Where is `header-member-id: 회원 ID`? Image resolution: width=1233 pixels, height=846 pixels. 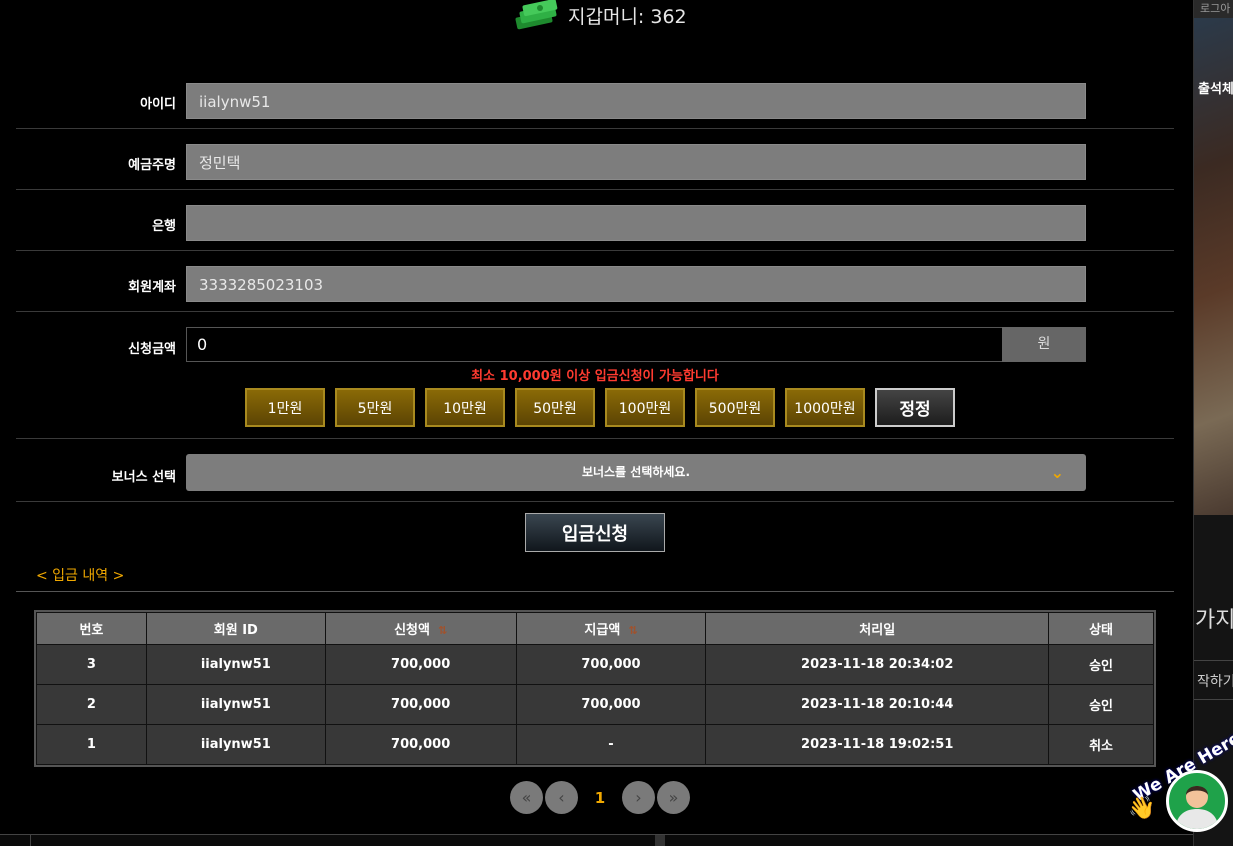 header-member-id: 회원 ID is located at coordinates (235, 628).